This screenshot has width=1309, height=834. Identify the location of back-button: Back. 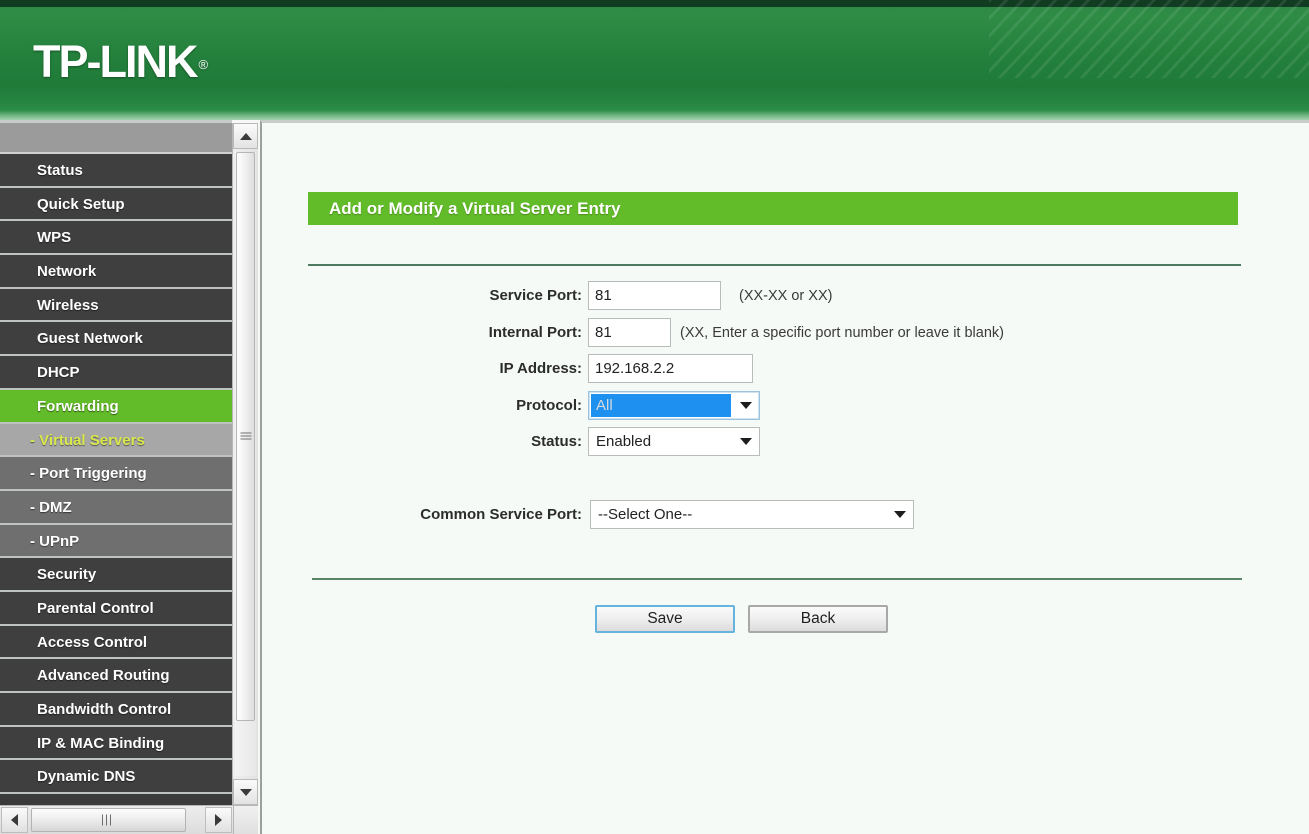
(818, 619).